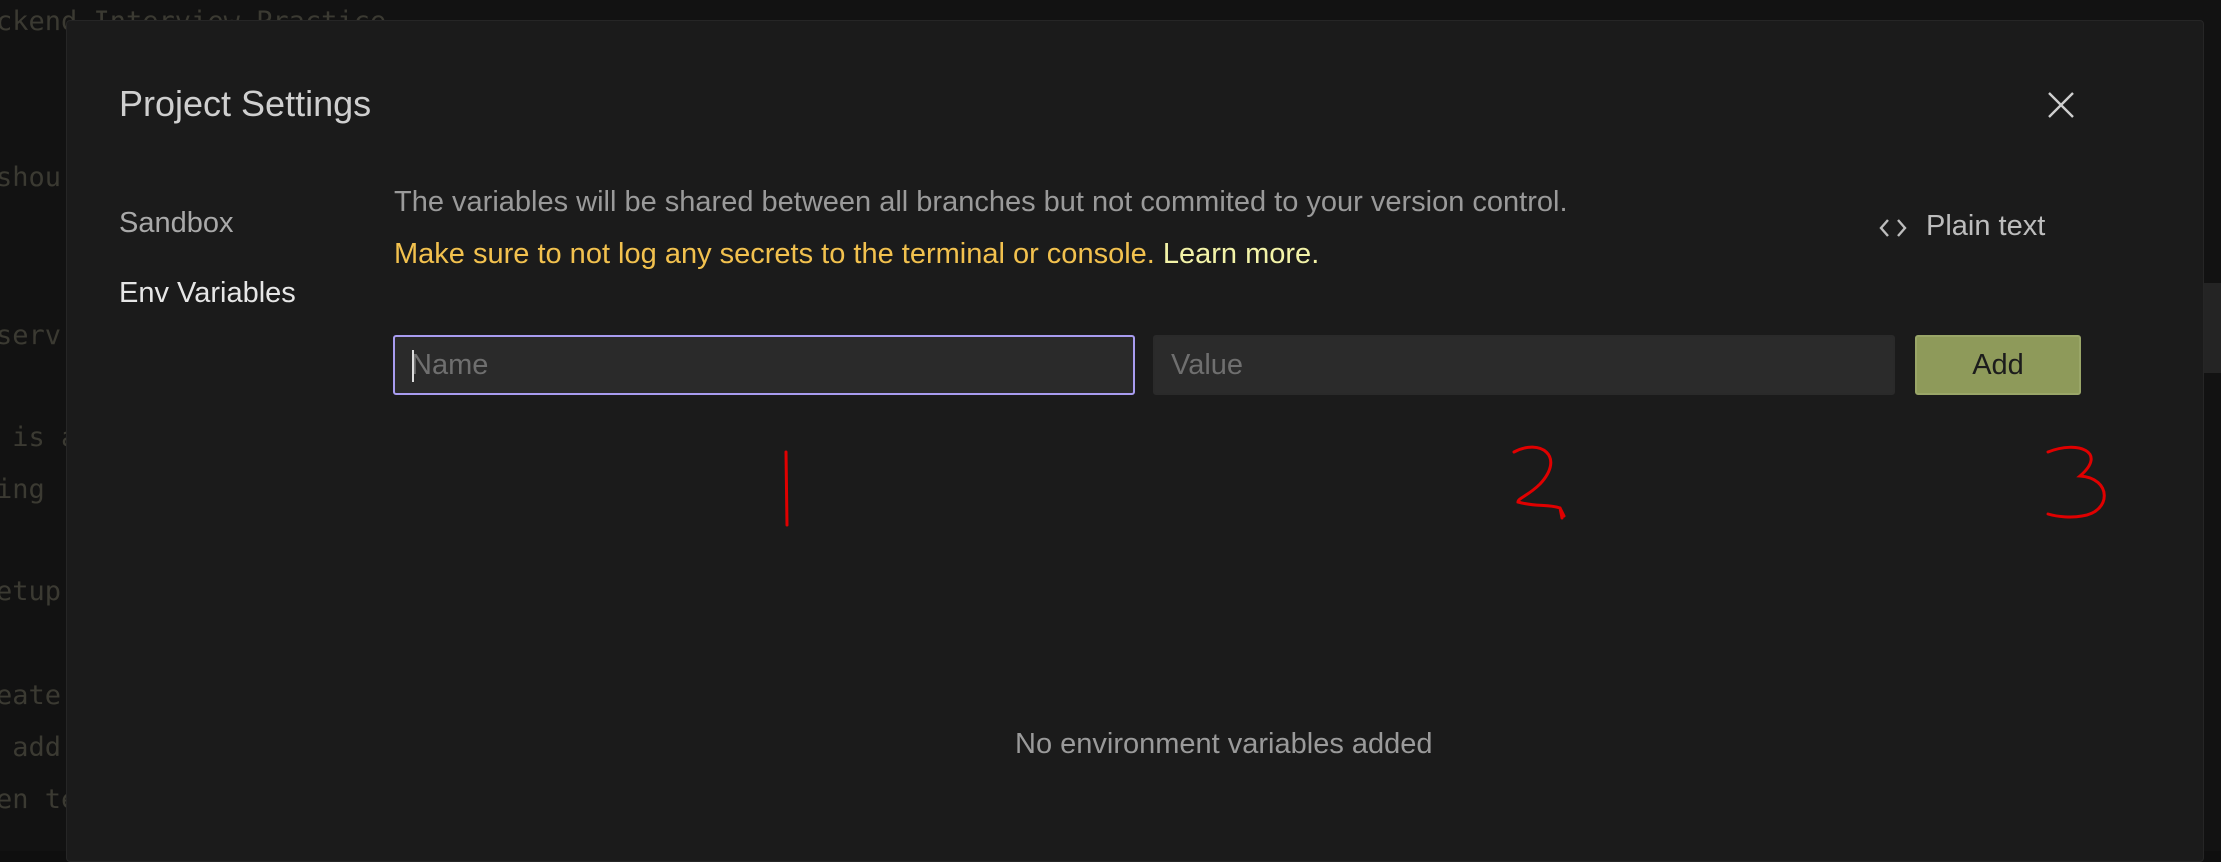  I want to click on modal-title: Project Settings, so click(245, 103).